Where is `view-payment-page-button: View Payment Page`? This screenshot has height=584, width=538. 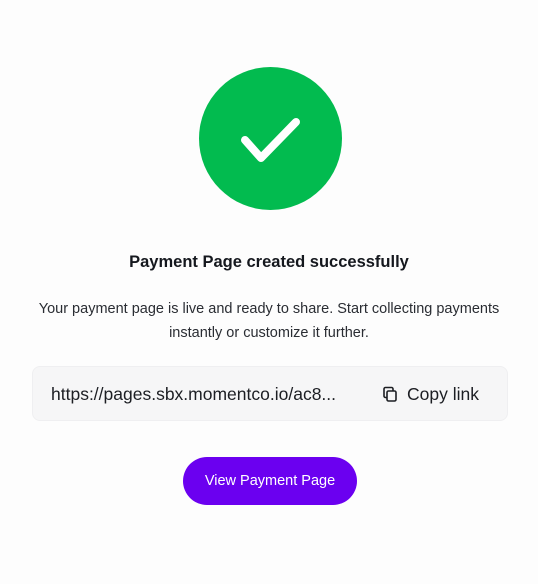 view-payment-page-button: View Payment Page is located at coordinates (270, 481).